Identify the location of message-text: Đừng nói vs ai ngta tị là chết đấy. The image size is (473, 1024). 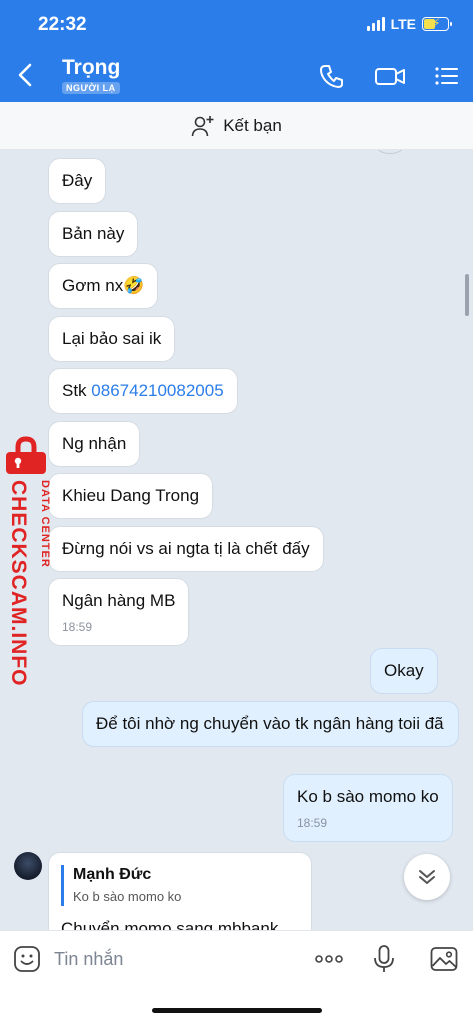
(186, 548).